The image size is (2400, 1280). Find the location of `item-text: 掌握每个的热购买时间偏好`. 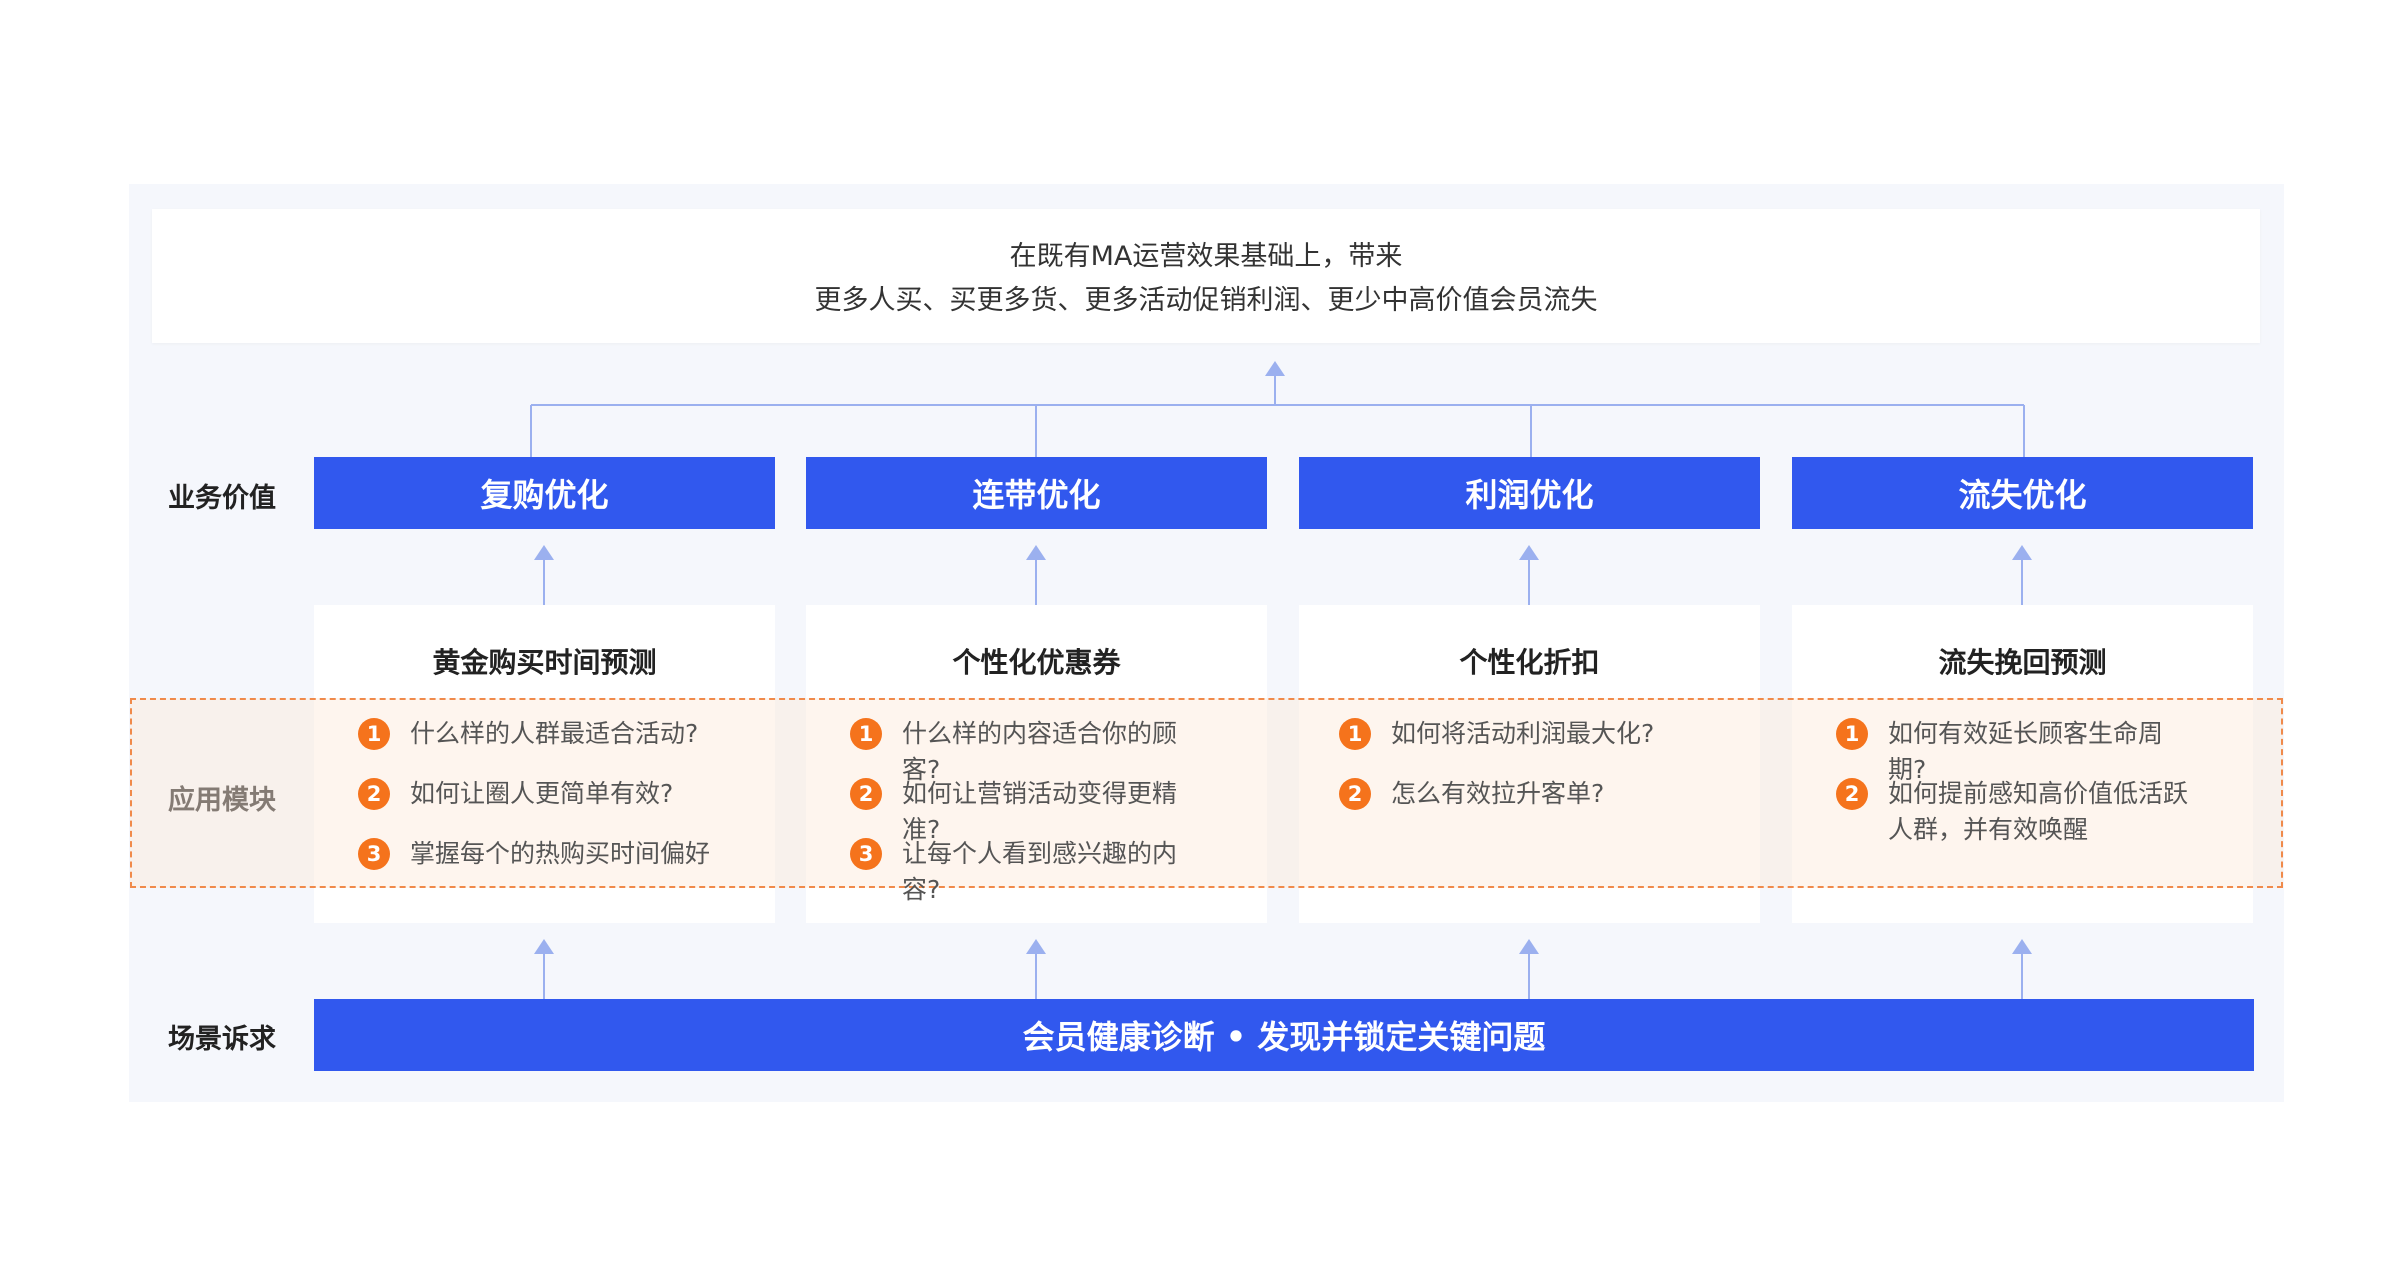

item-text: 掌握每个的热购买时间偏好 is located at coordinates (560, 853).